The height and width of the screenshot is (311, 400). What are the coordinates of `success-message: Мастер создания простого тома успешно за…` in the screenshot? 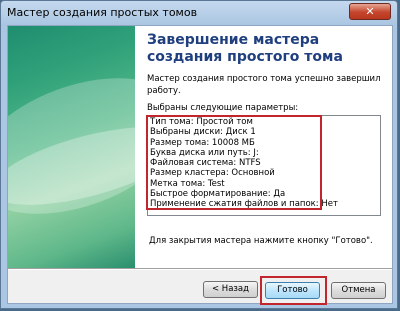 It's located at (264, 85).